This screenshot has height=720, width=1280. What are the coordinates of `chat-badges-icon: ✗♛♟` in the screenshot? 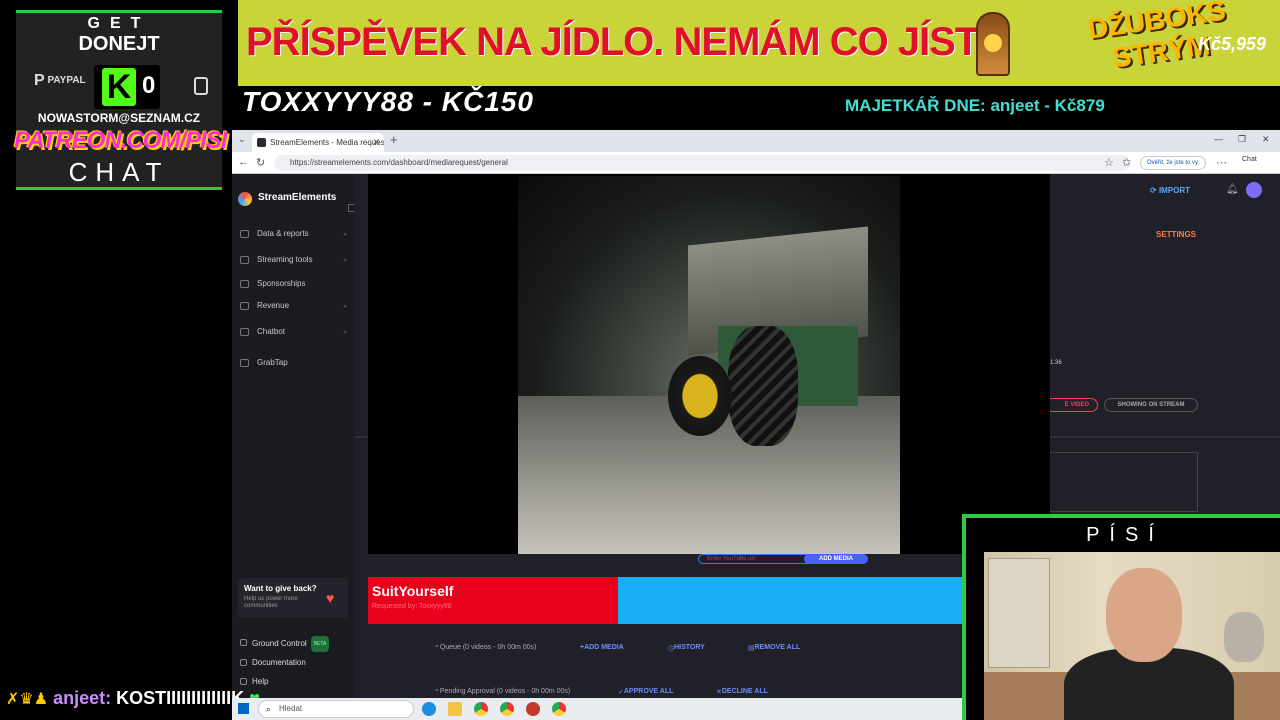 It's located at (27, 699).